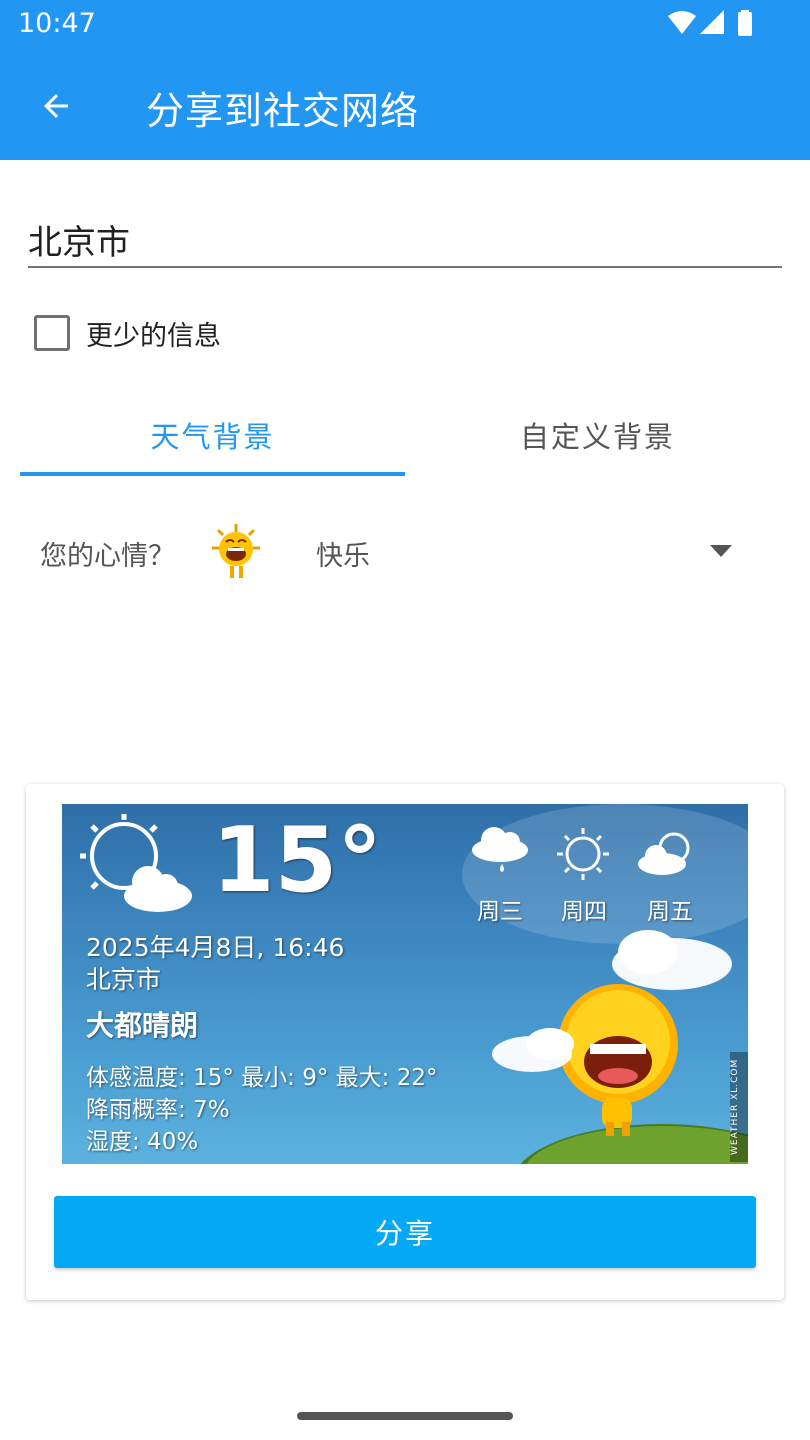  What do you see at coordinates (262, 1078) in the screenshot?
I see `feels-like-temps: 体感温度: 15° 最小: 9° 最大: 22°` at bounding box center [262, 1078].